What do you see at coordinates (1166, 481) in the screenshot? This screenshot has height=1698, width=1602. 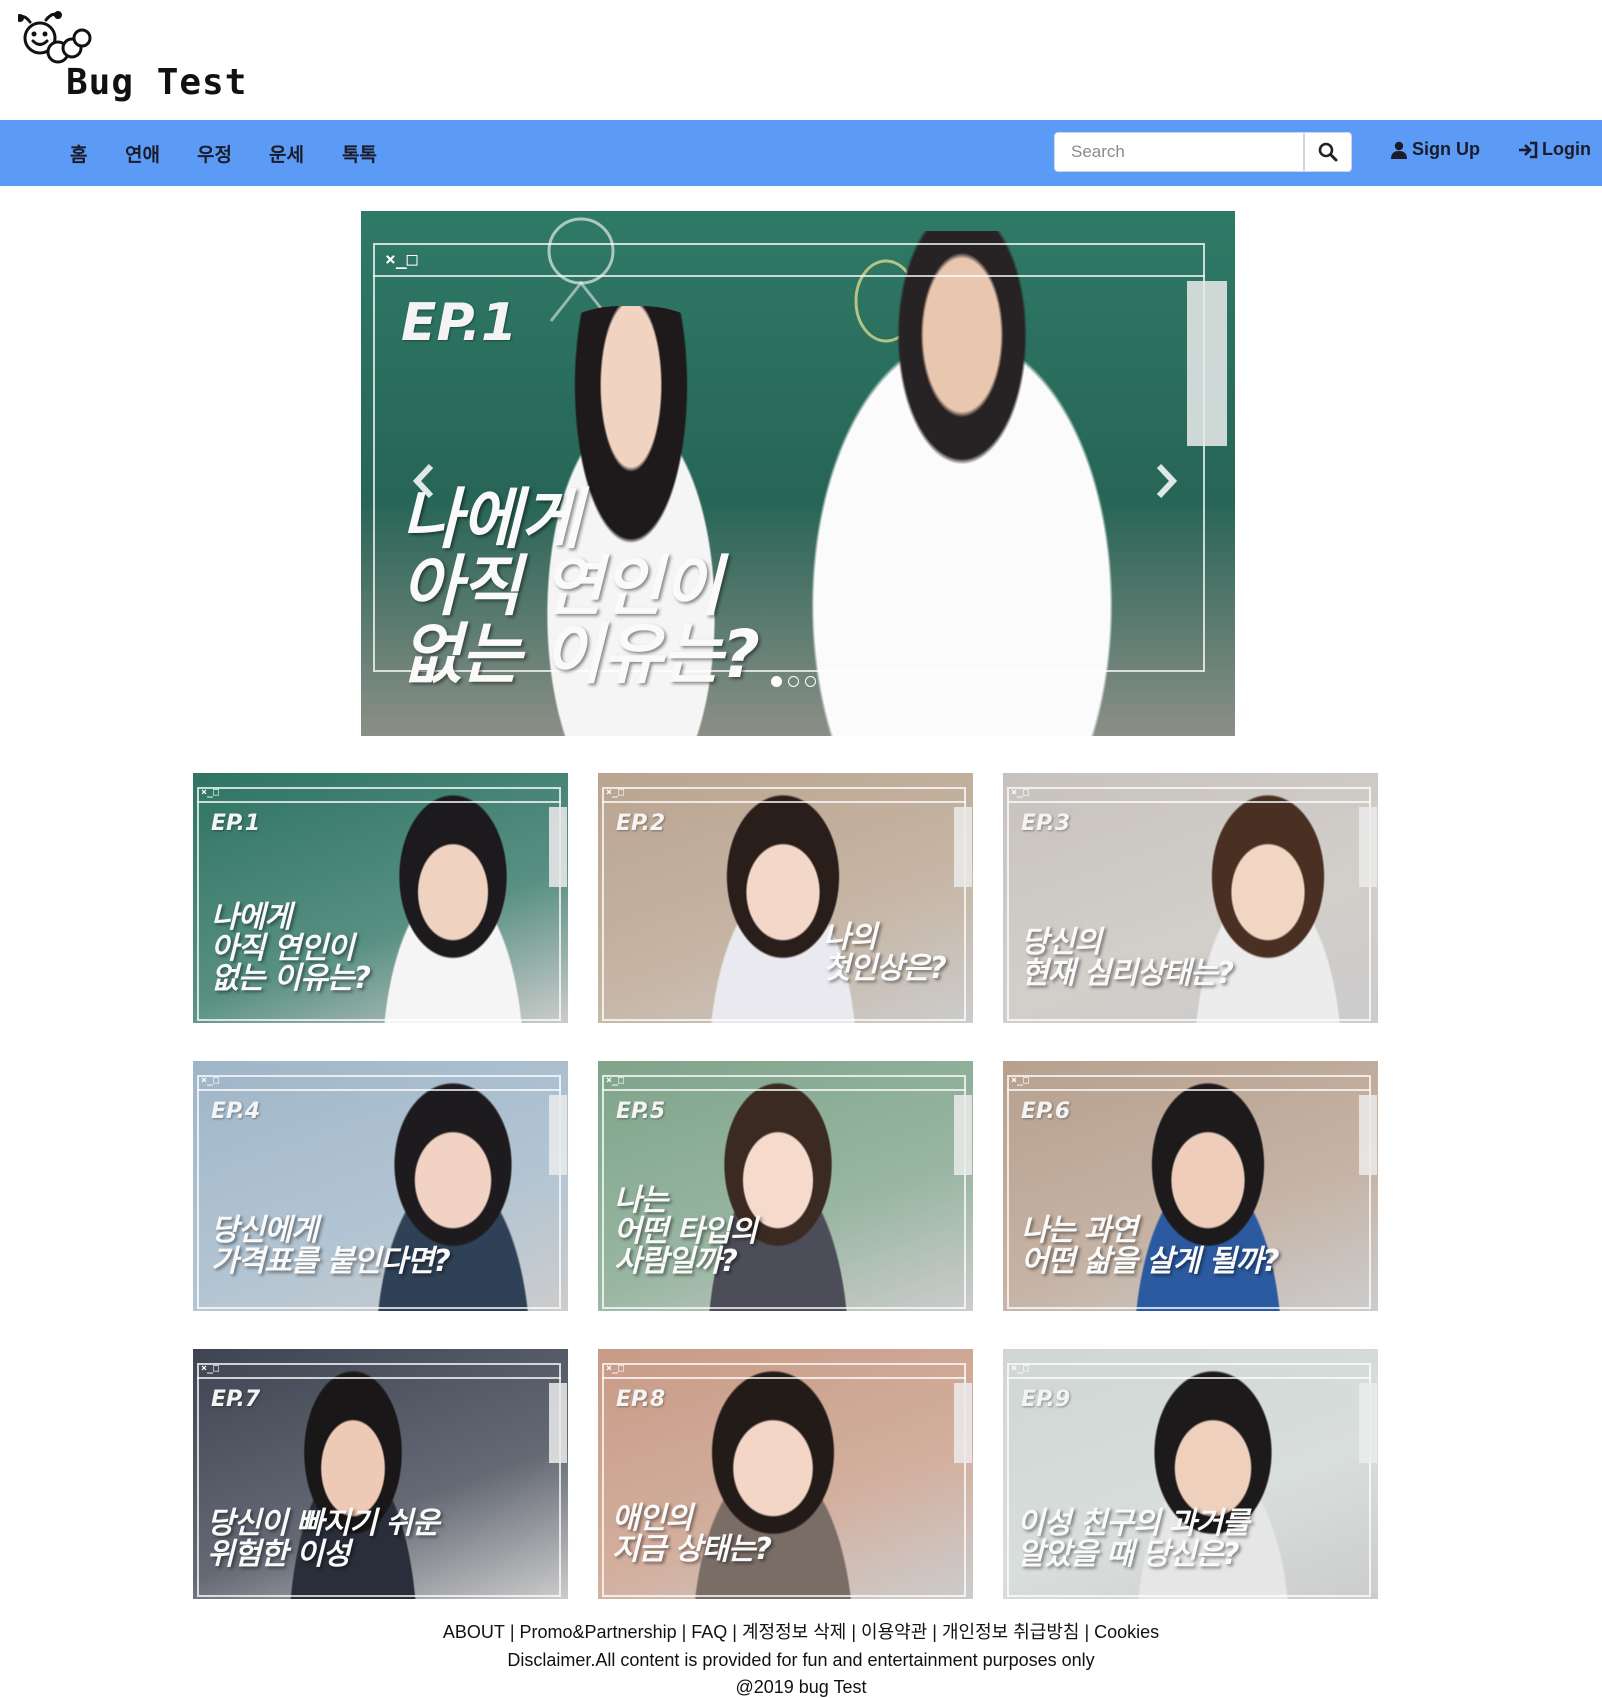 I see `chevron-right-icon` at bounding box center [1166, 481].